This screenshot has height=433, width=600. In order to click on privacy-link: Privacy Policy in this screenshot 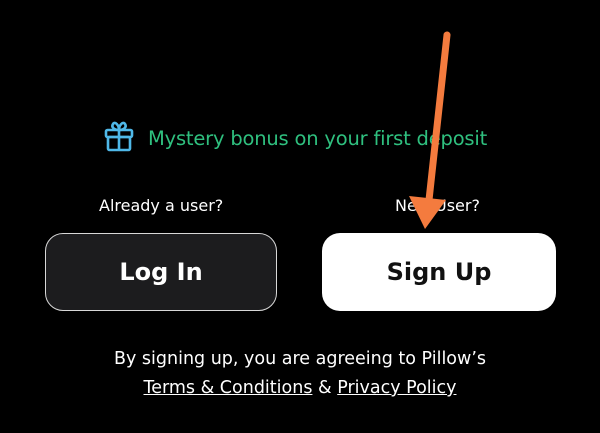, I will do `click(396, 388)`.